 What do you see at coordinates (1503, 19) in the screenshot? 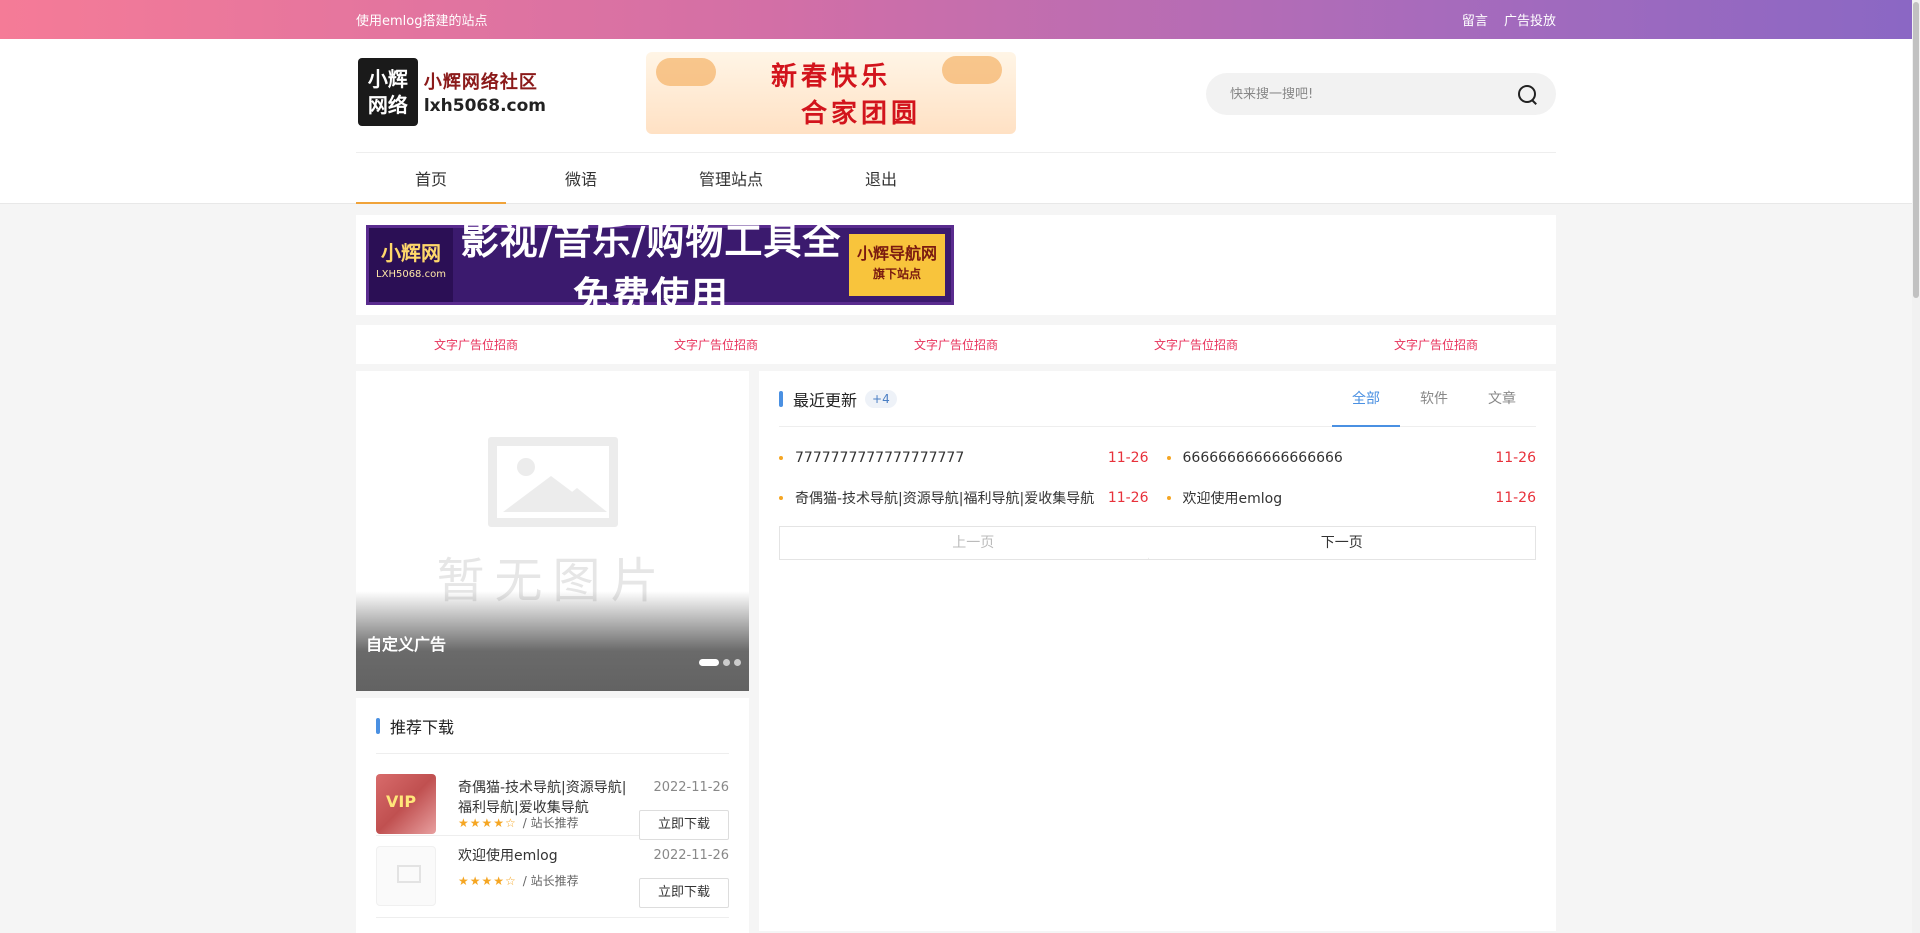
I see `top-links: 留言 广告投放` at bounding box center [1503, 19].